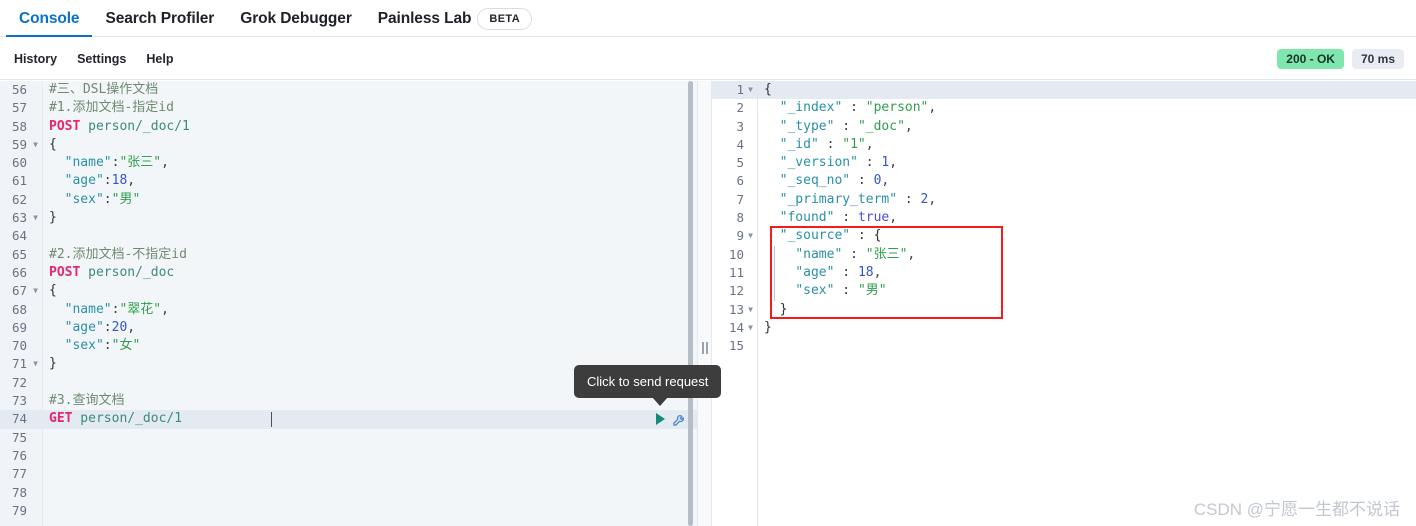  I want to click on tab-painless-lab: Painless Lab BETA, so click(455, 18).